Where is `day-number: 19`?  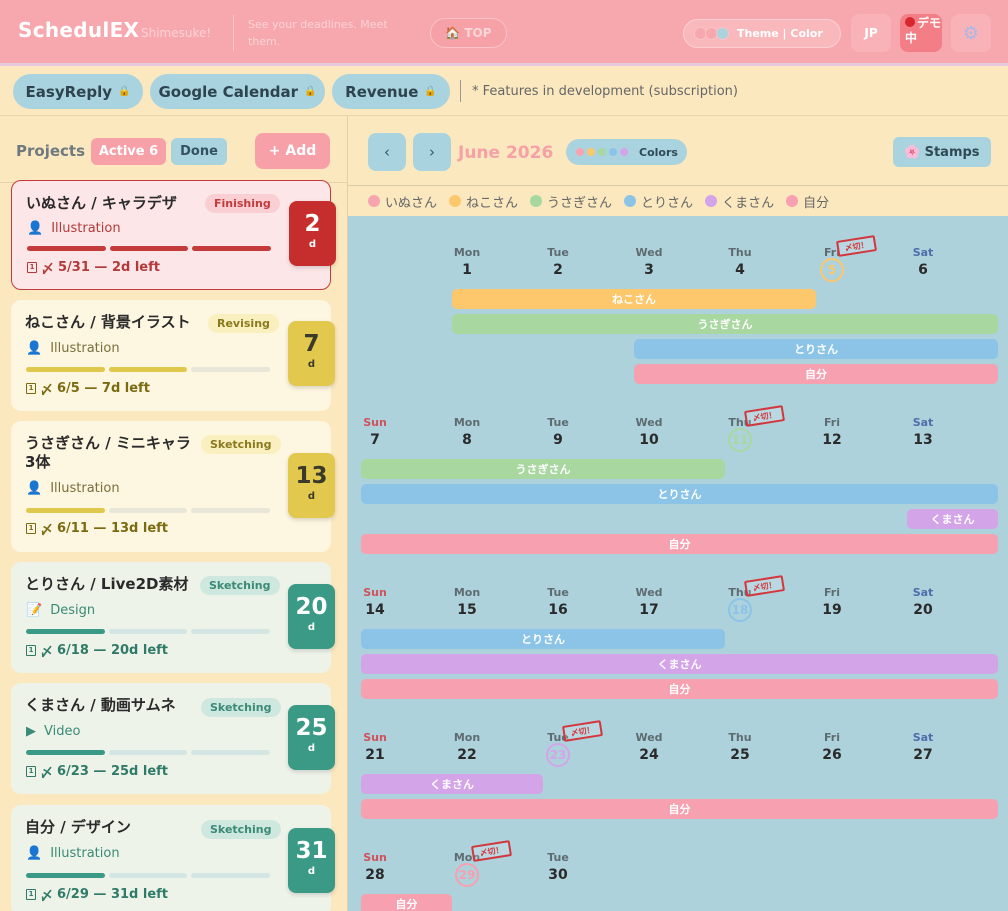
day-number: 19 is located at coordinates (832, 610).